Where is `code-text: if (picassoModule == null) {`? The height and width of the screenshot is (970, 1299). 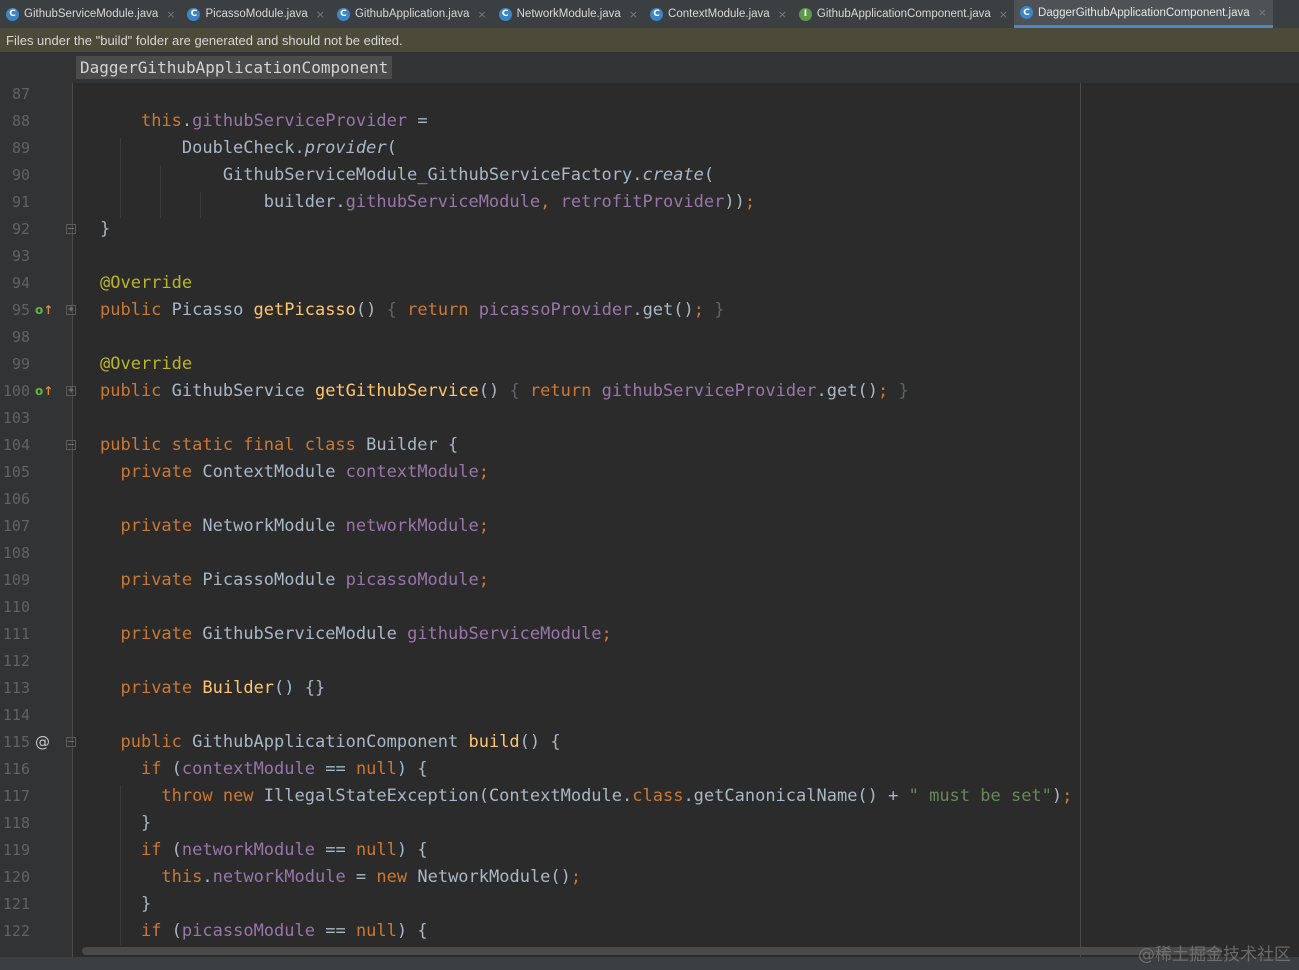 code-text: if (picassoModule == null) { is located at coordinates (264, 931).